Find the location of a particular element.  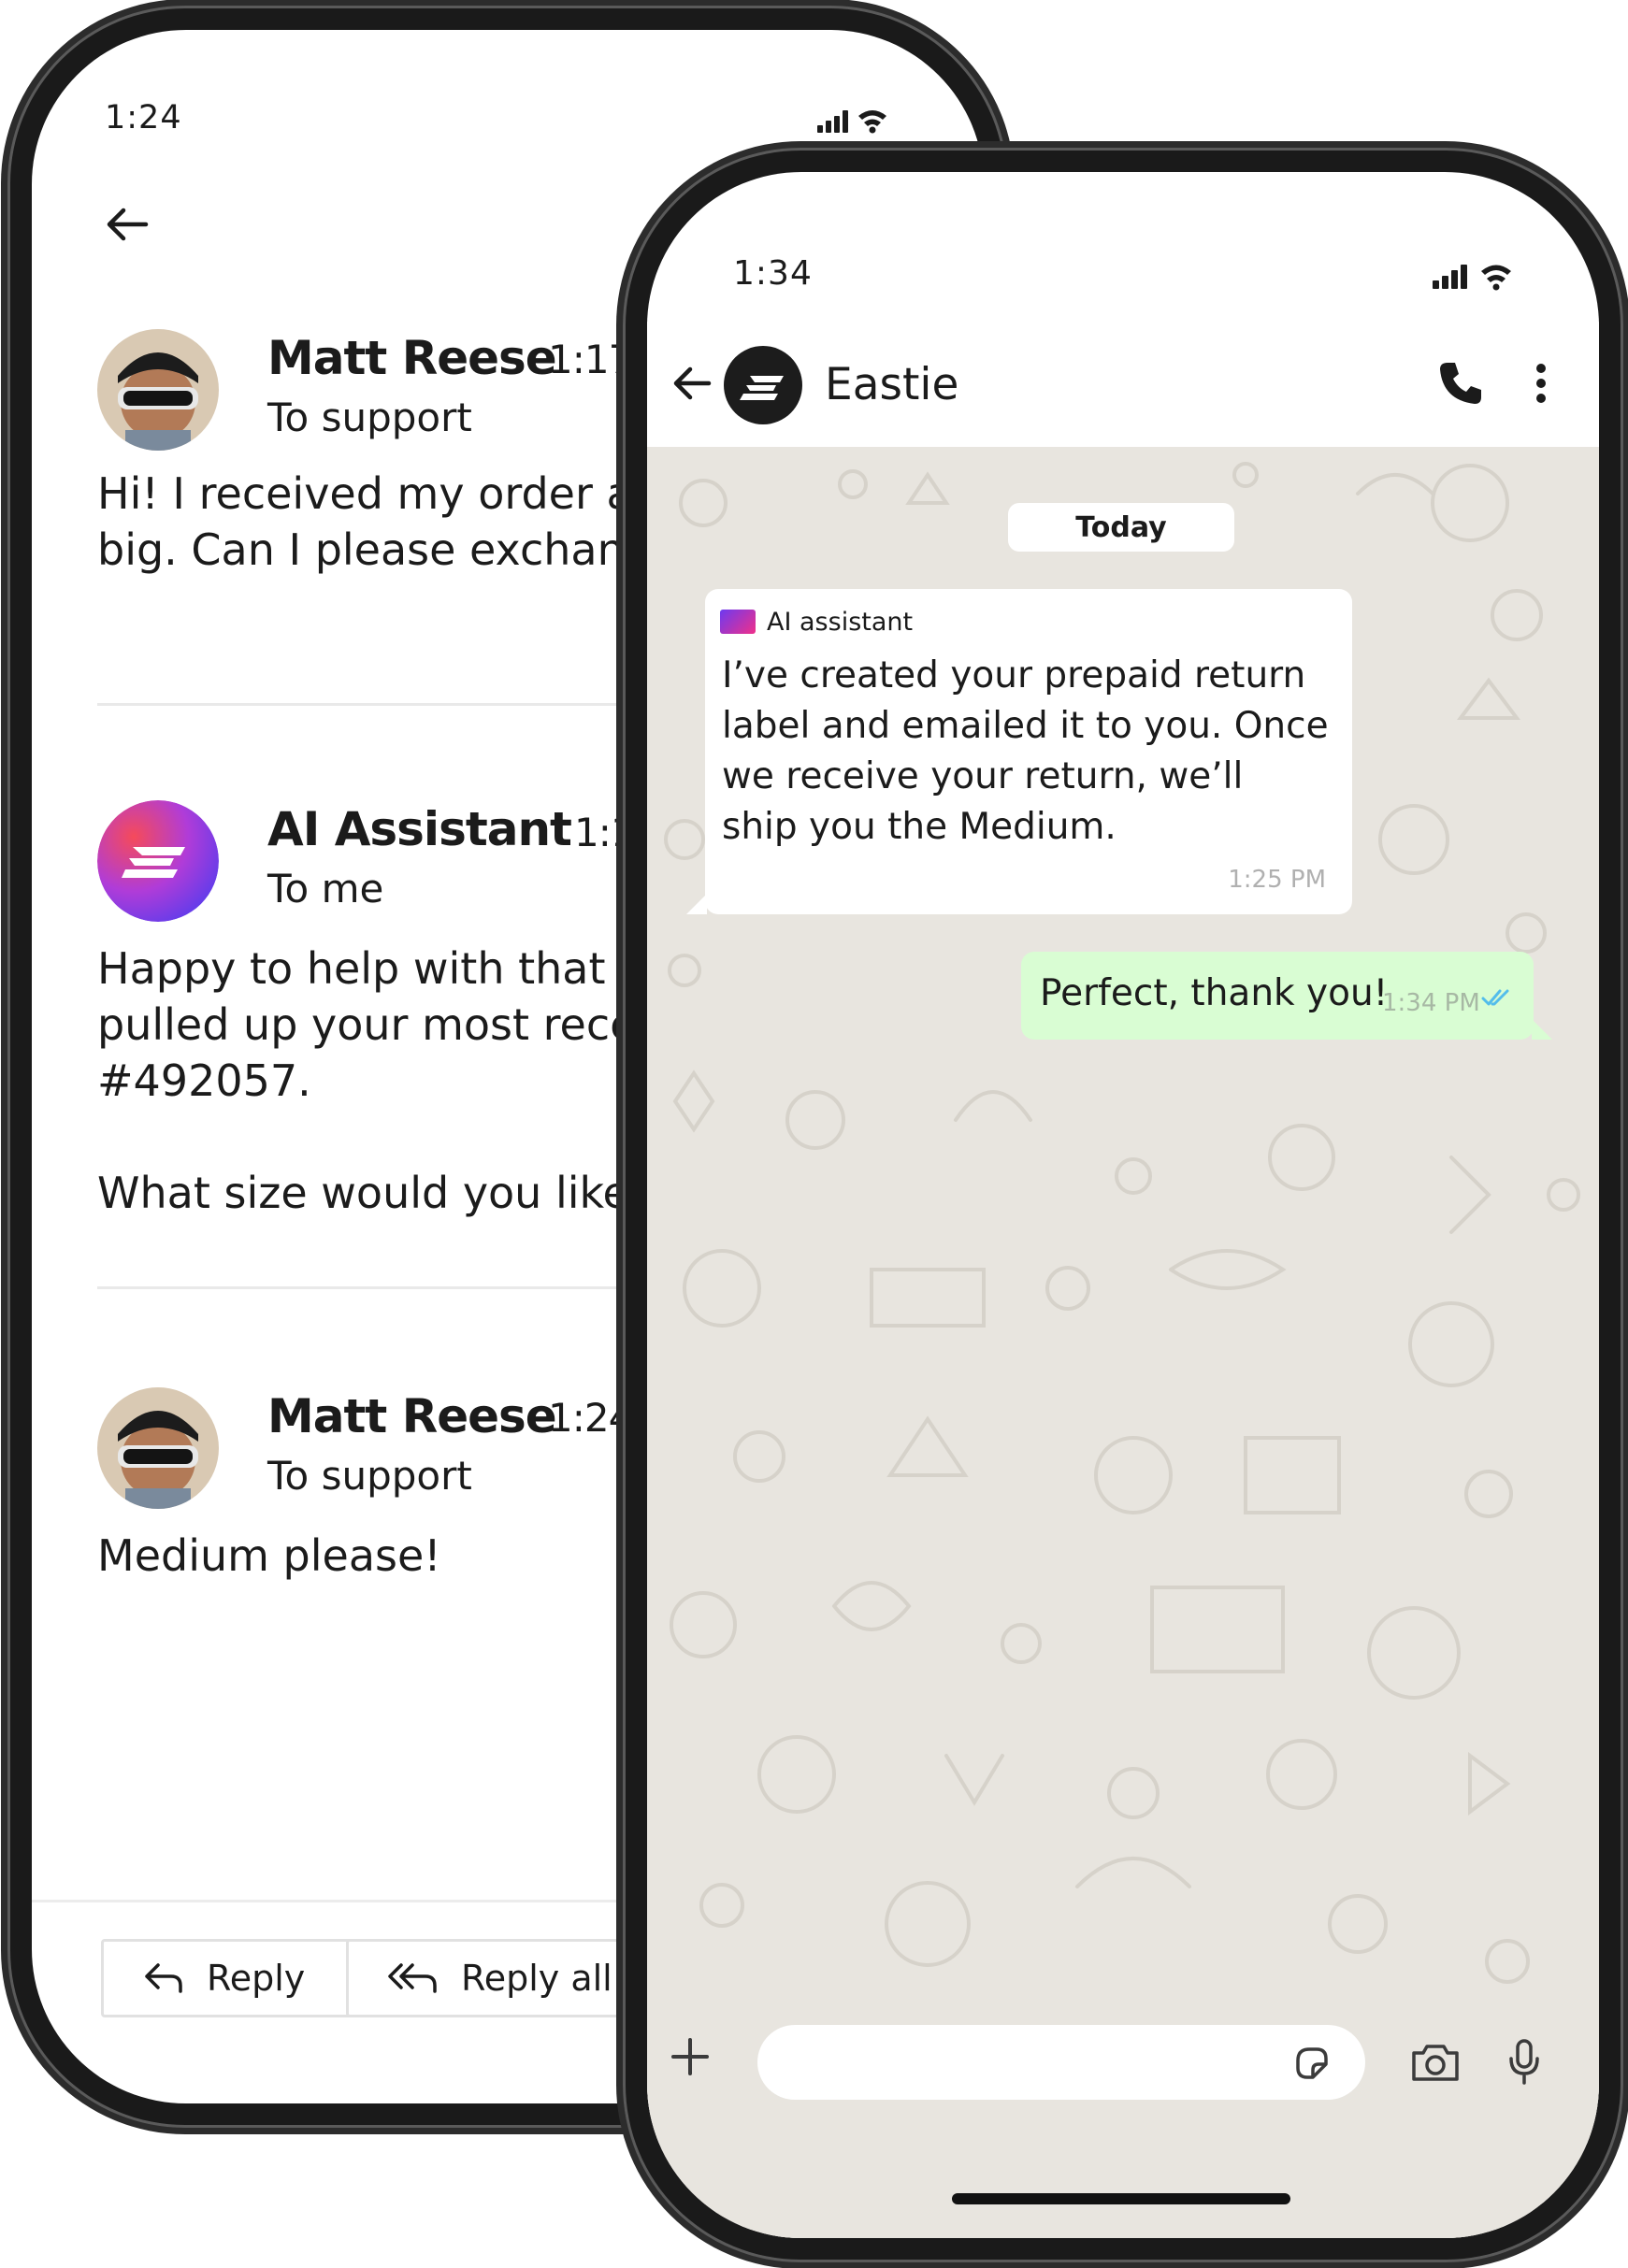

reply-icon is located at coordinates (163, 1978).